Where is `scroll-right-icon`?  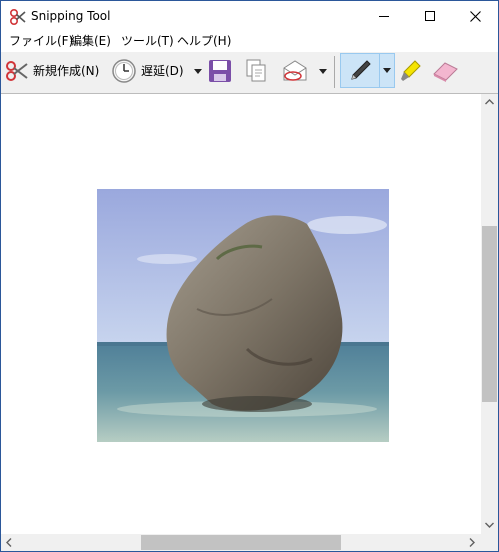 scroll-right-icon is located at coordinates (472, 542).